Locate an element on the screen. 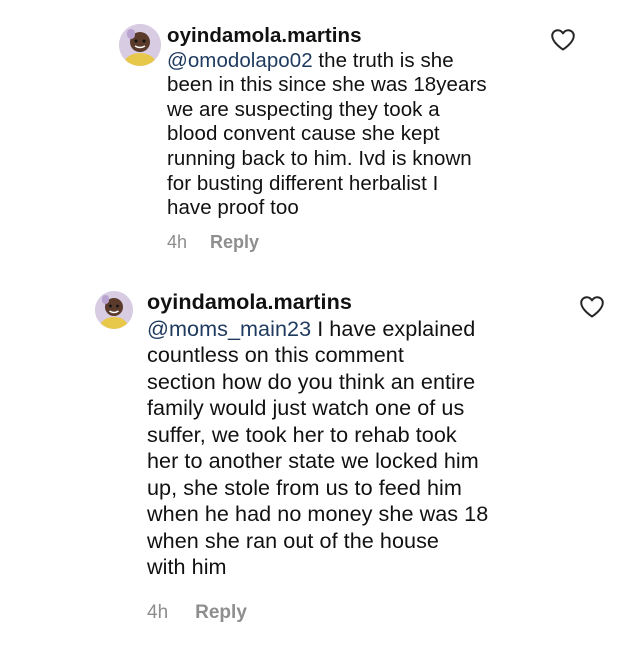 The width and height of the screenshot is (640, 649). comment-text-line: running back to him. Ivd is known is located at coordinates (319, 158).